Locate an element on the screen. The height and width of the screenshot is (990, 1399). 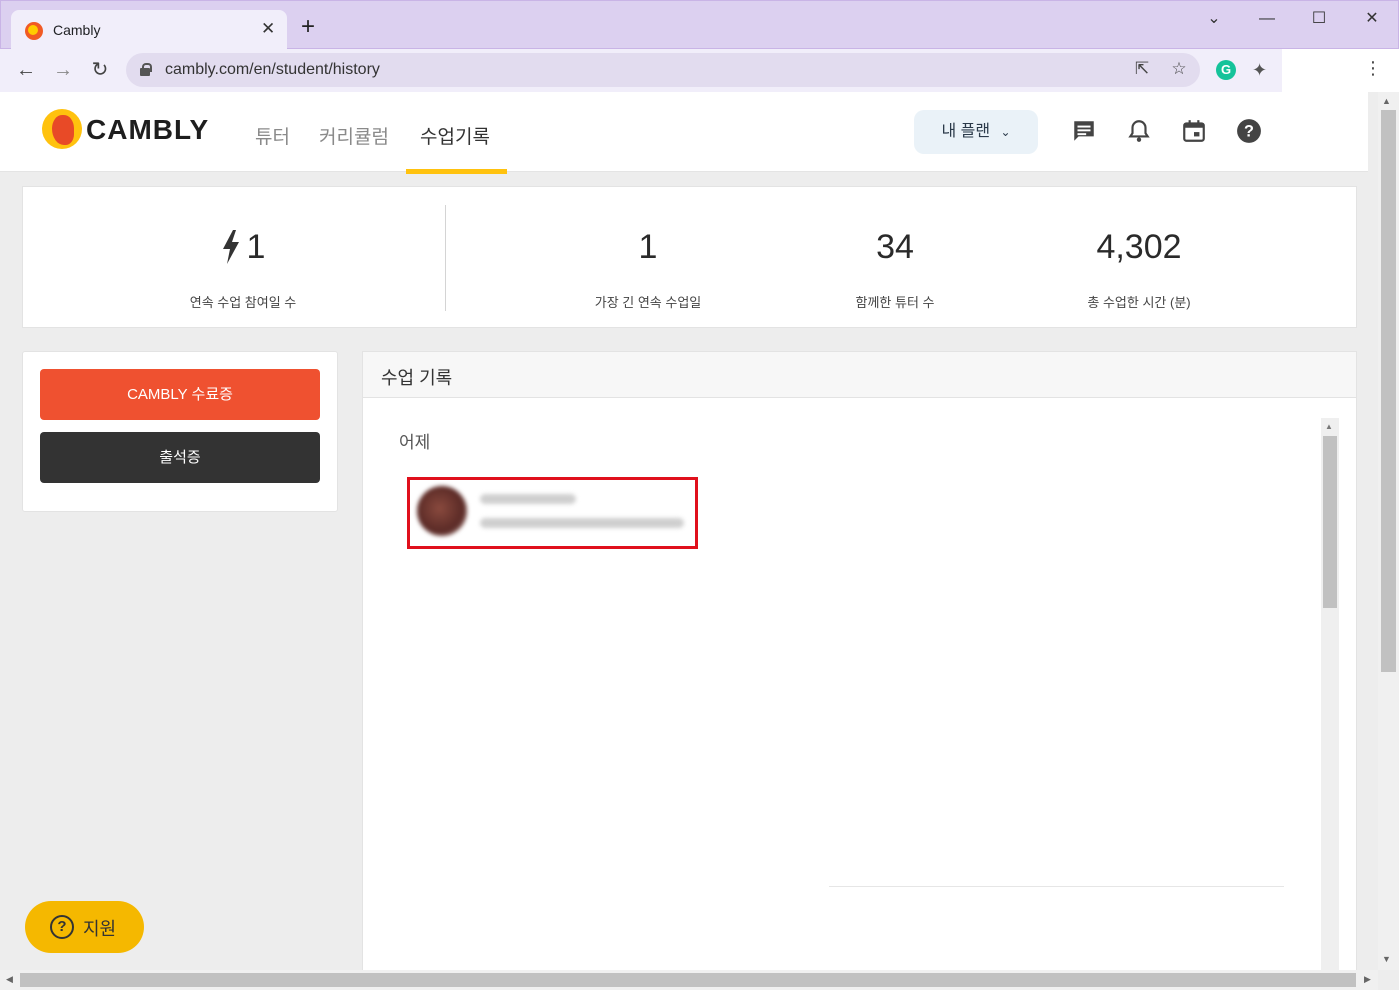
stat-label: 총 수업한 시간 (분) is located at coordinates (1139, 302).